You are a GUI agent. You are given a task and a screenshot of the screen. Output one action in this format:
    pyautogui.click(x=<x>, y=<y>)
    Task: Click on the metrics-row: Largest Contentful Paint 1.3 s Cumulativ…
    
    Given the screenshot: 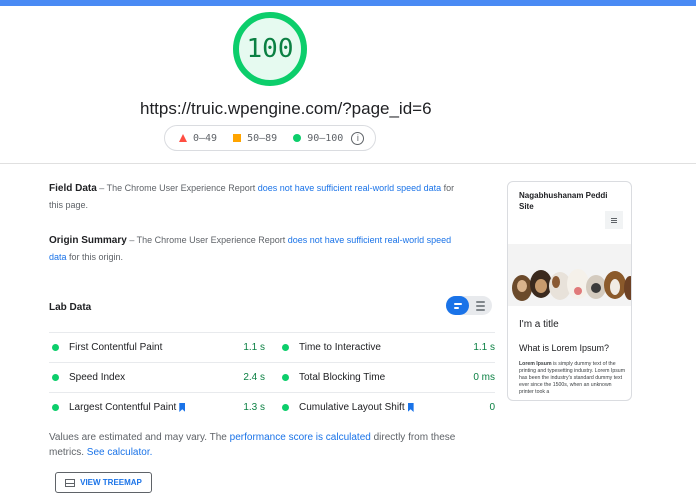 What is the action you would take?
    pyautogui.click(x=272, y=407)
    